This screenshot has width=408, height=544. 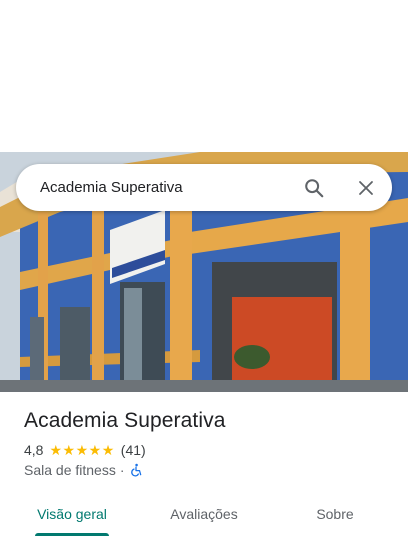 I want to click on search-button, so click(x=314, y=188).